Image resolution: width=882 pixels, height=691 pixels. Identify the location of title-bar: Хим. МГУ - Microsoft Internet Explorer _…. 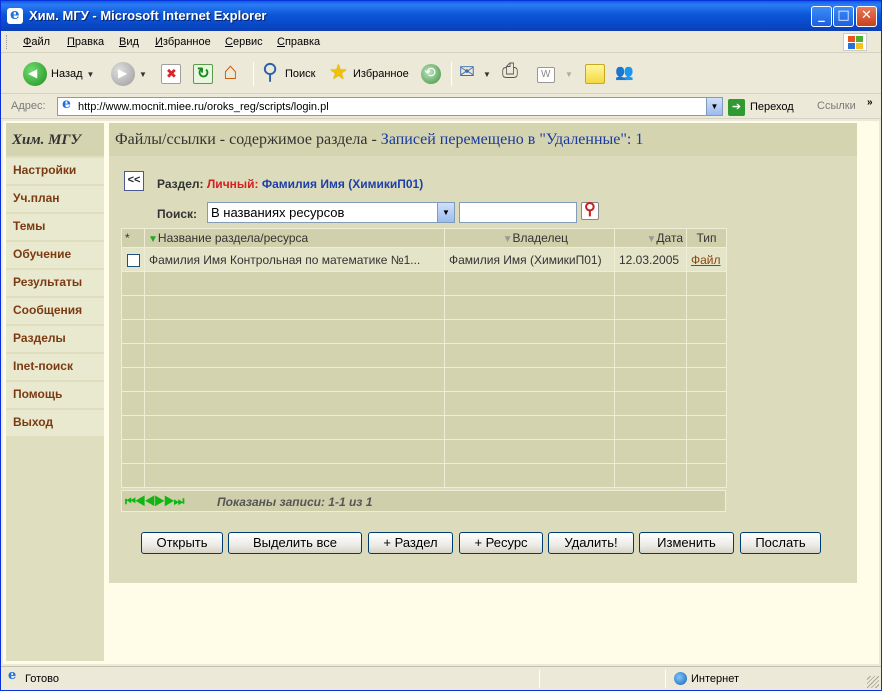
(441, 16).